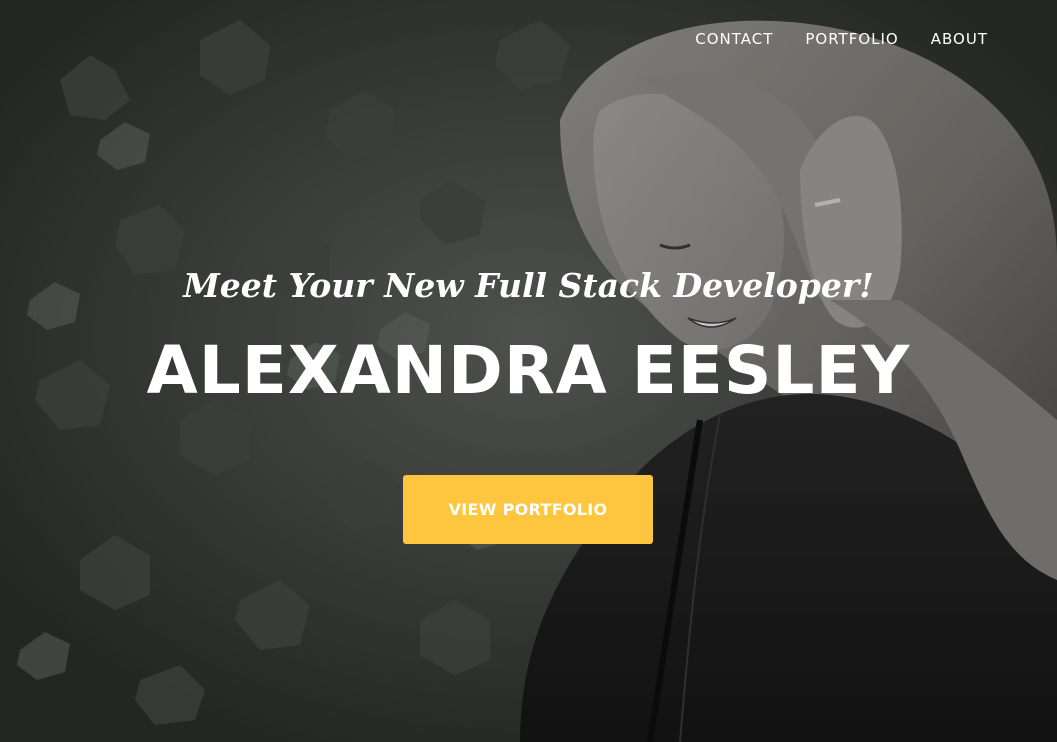  I want to click on nav-link-about: ABOUT, so click(959, 39).